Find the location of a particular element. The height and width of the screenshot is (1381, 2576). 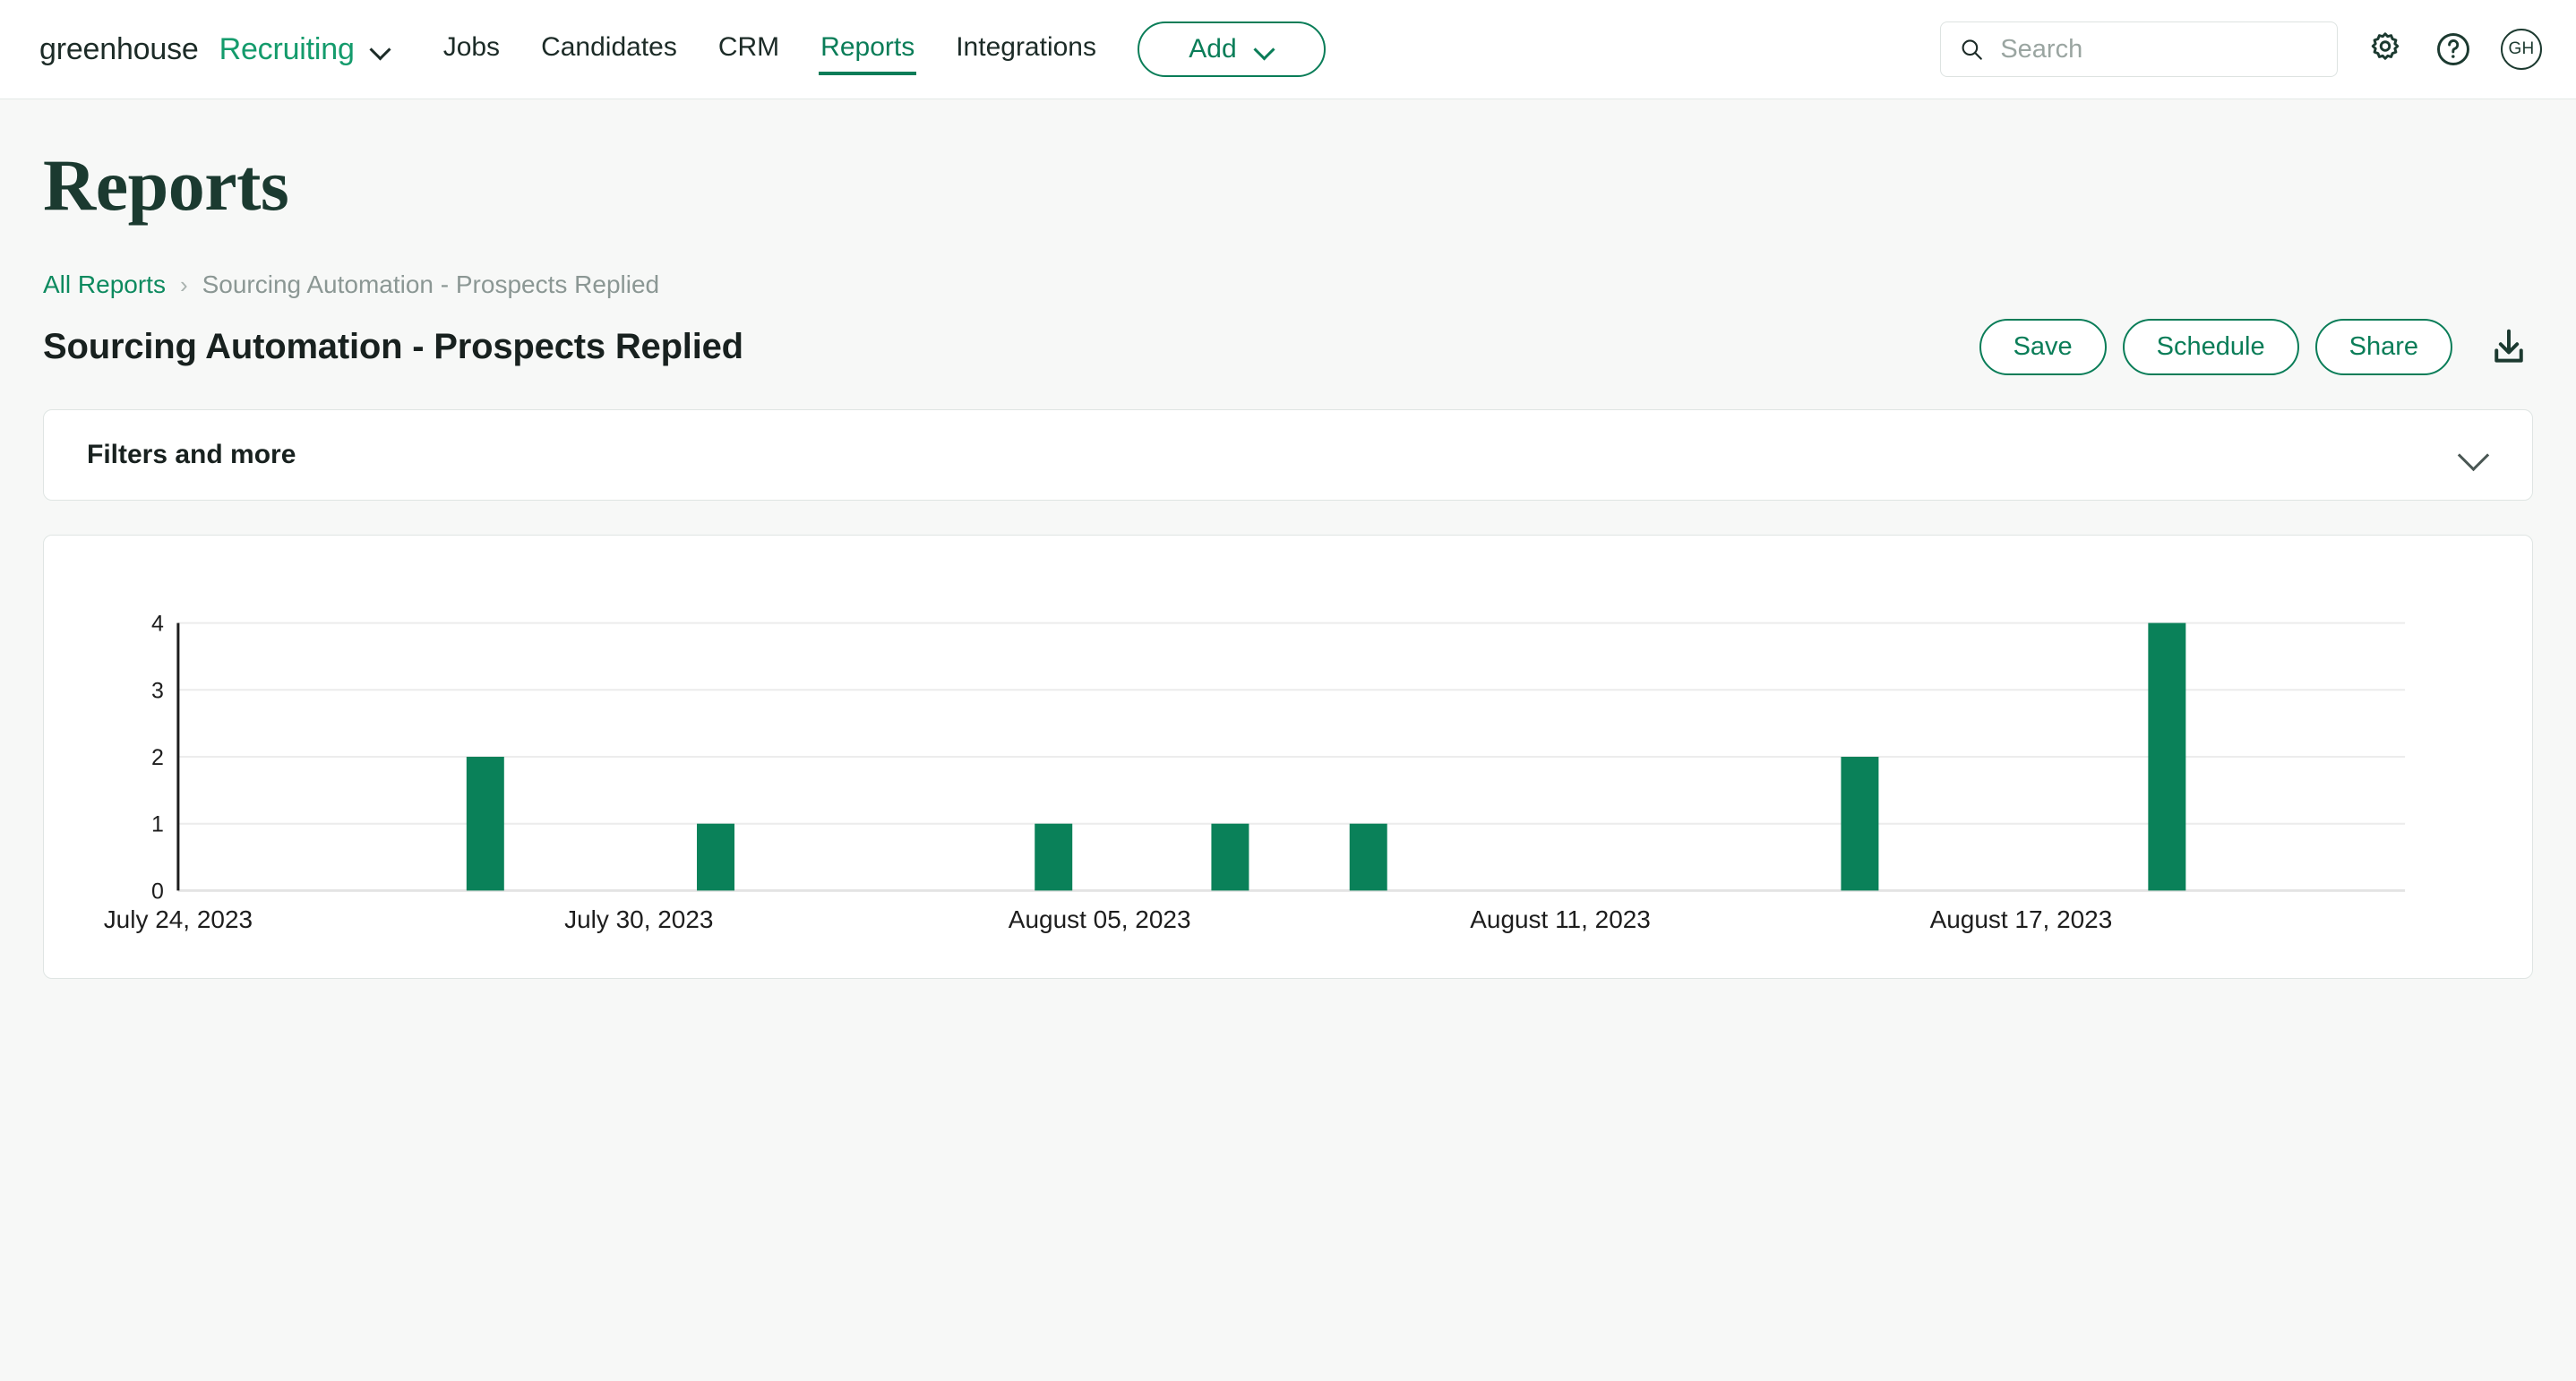

x-axis-tick-label: July 24, 2023 is located at coordinates (178, 919).